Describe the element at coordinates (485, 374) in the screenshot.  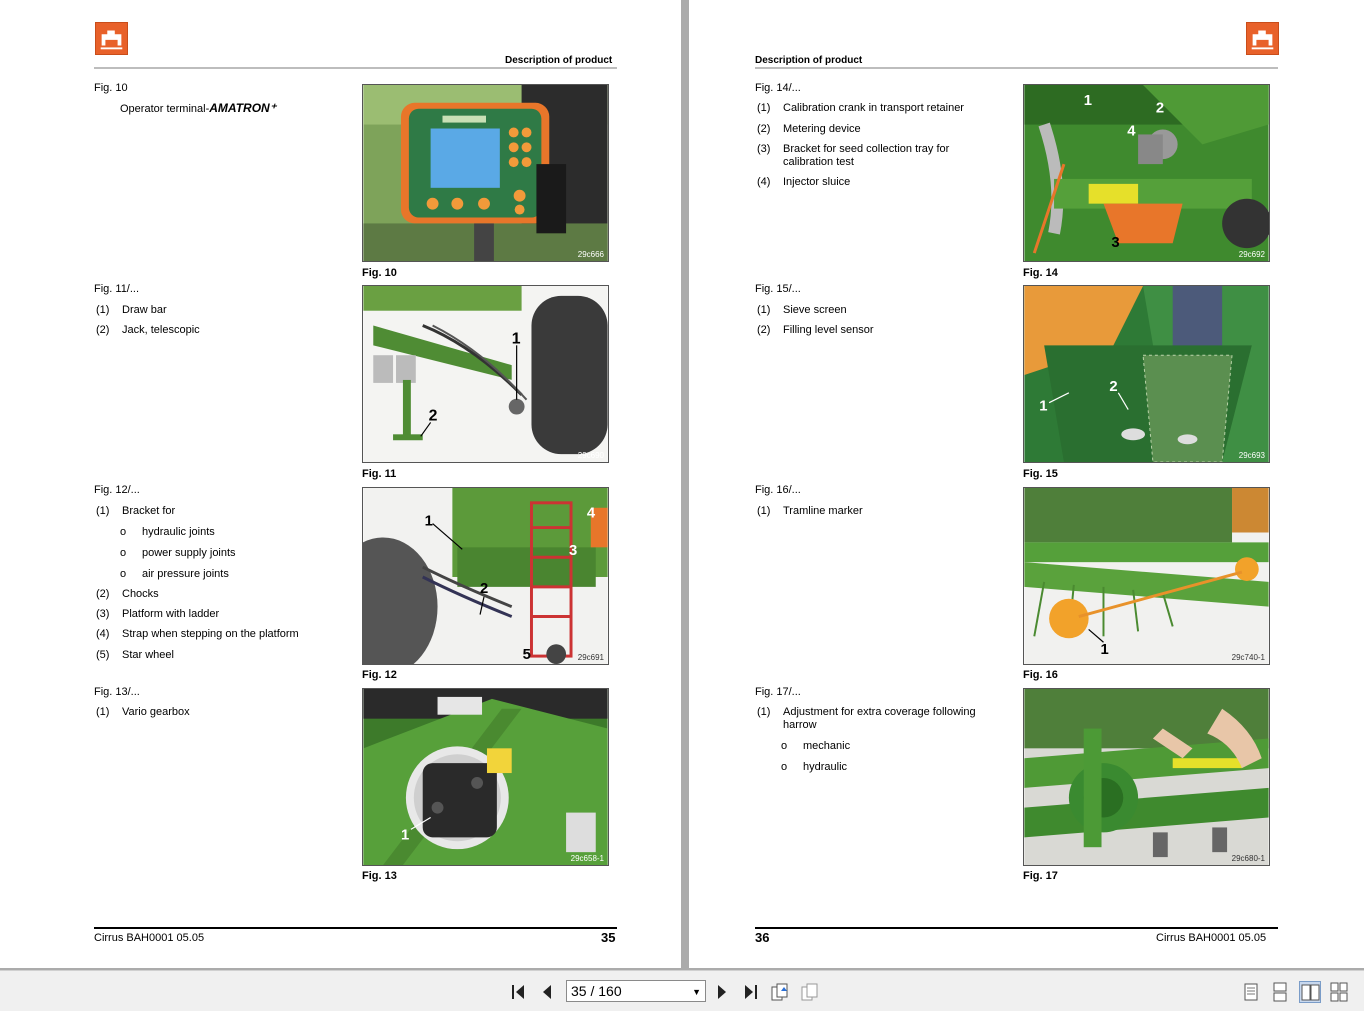
I see `fig11-image: 1 2 29c690` at that location.